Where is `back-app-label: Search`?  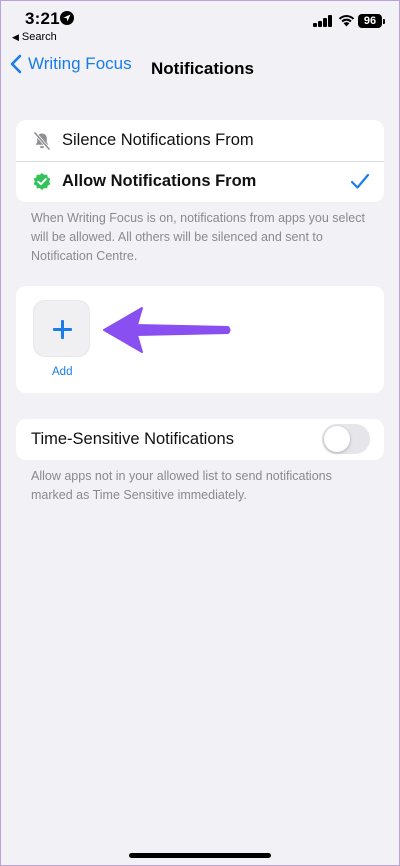
back-app-label: Search is located at coordinates (39, 37).